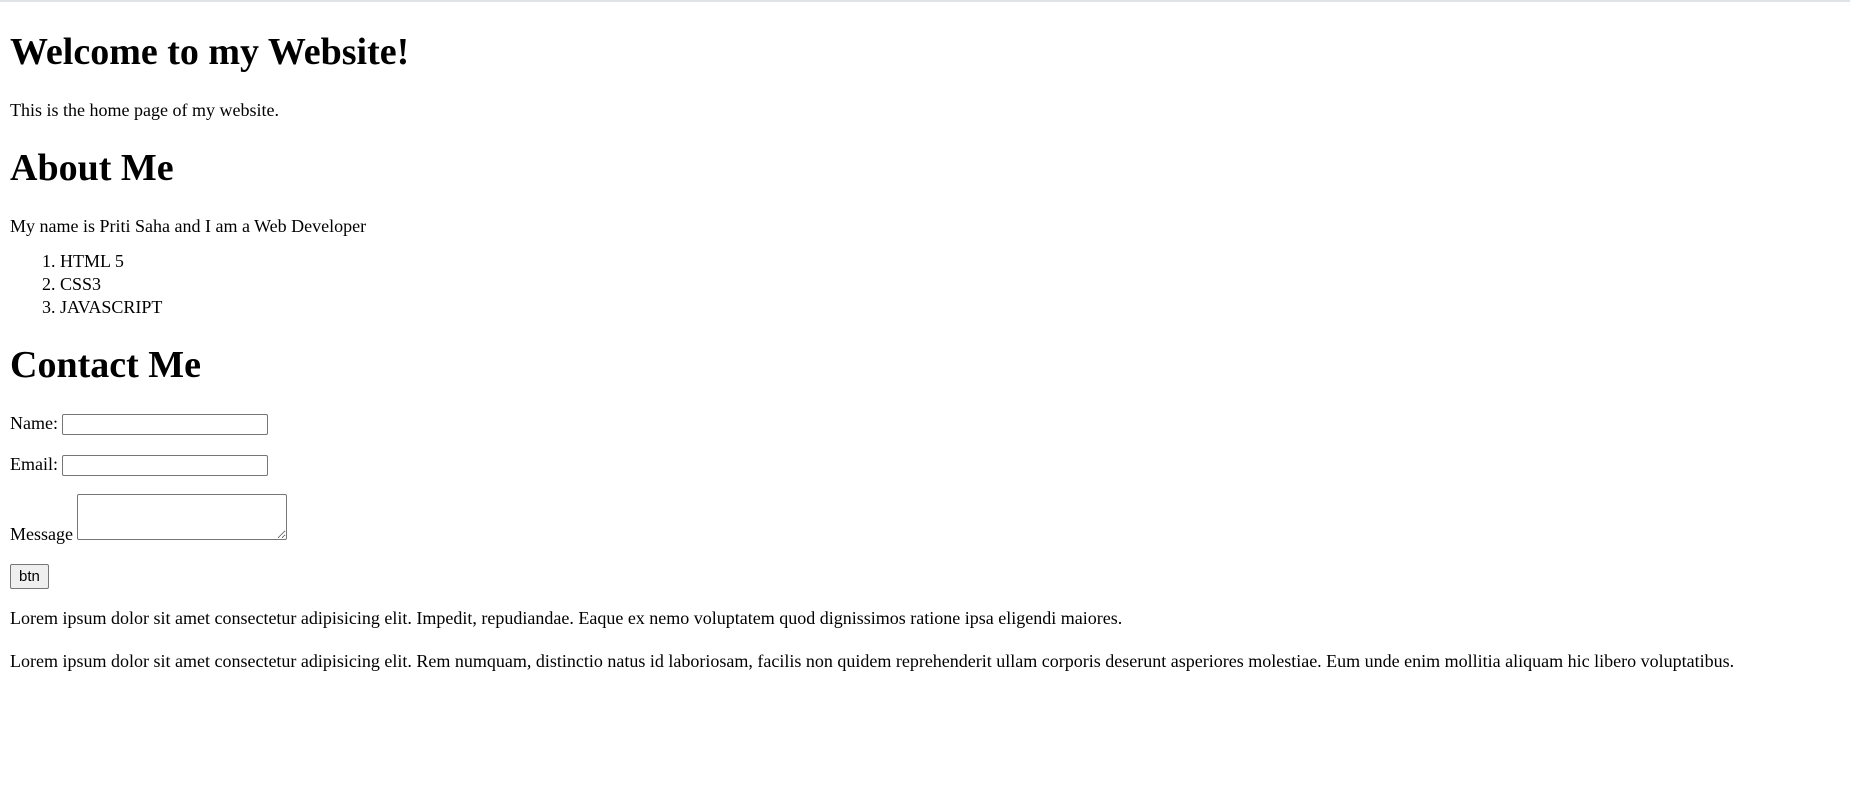  Describe the element at coordinates (925, 423) in the screenshot. I see `name-row: Name:` at that location.